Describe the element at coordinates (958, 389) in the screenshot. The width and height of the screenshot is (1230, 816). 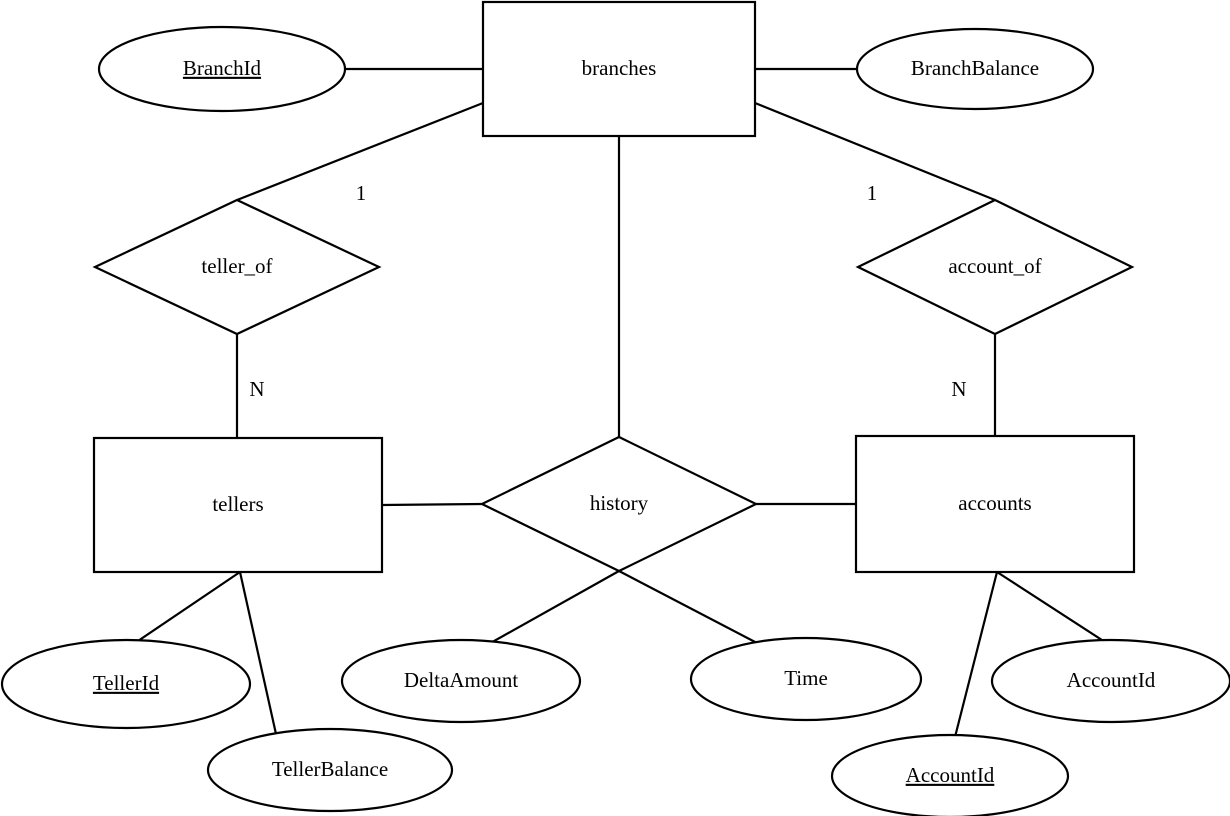
I see `cardinality-account-of-many: N` at that location.